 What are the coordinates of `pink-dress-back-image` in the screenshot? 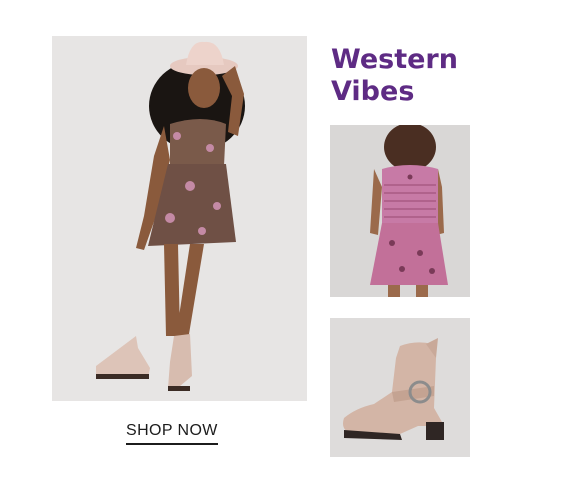 It's located at (400, 211).